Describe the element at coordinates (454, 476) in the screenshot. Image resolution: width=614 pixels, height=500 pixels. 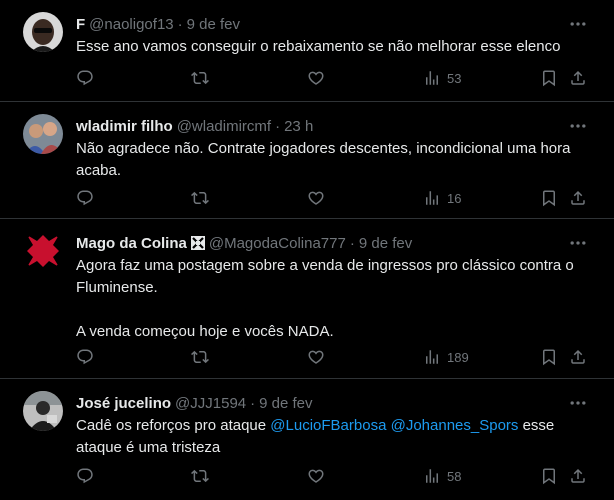
I see `views-count: 58` at that location.